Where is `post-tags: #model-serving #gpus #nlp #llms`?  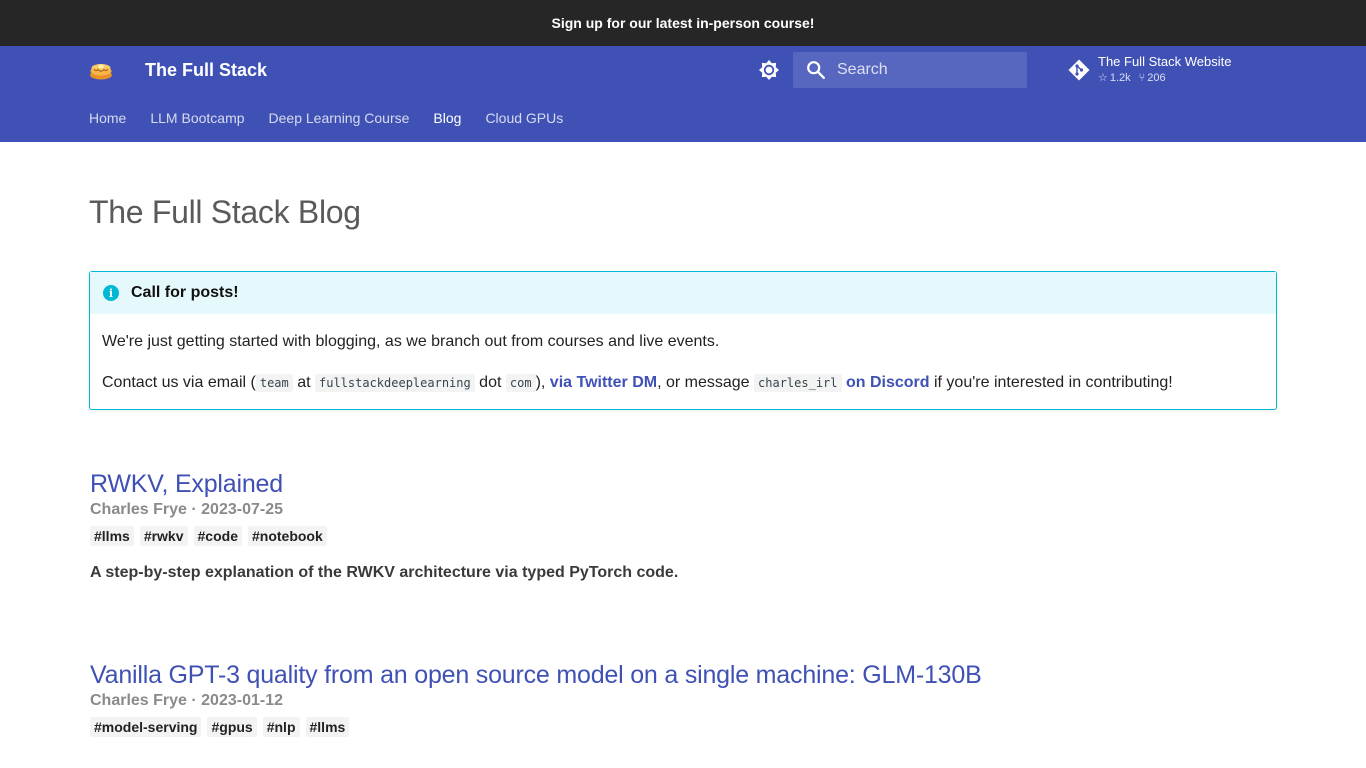
post-tags: #model-serving #gpus #nlp #llms is located at coordinates (536, 727).